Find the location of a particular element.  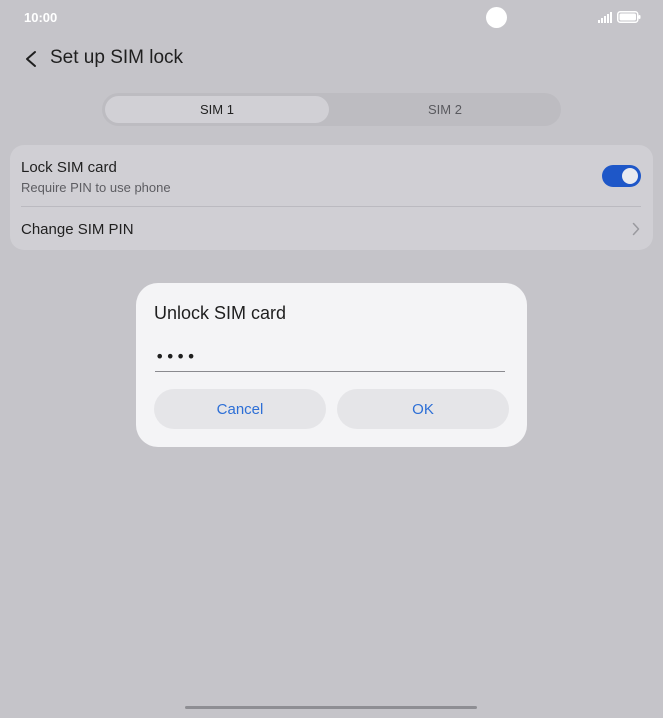

change-pin-row: Change SIM PIN is located at coordinates (331, 228).